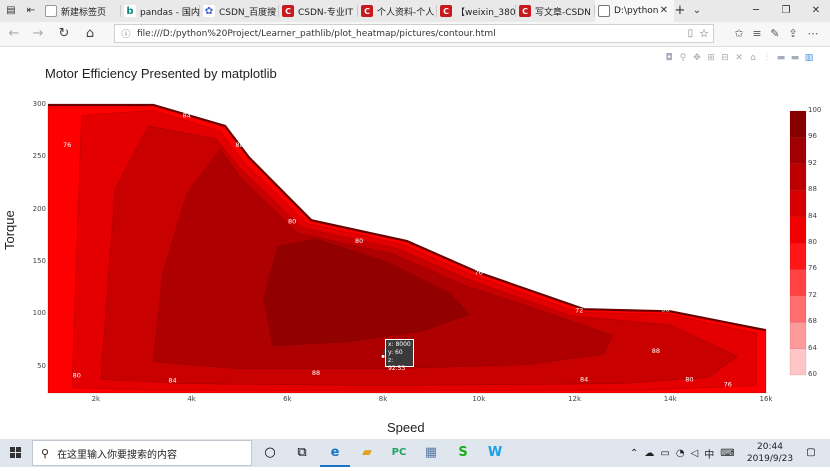 The image size is (830, 471). I want to click on y-tick-label: 200, so click(39, 208).